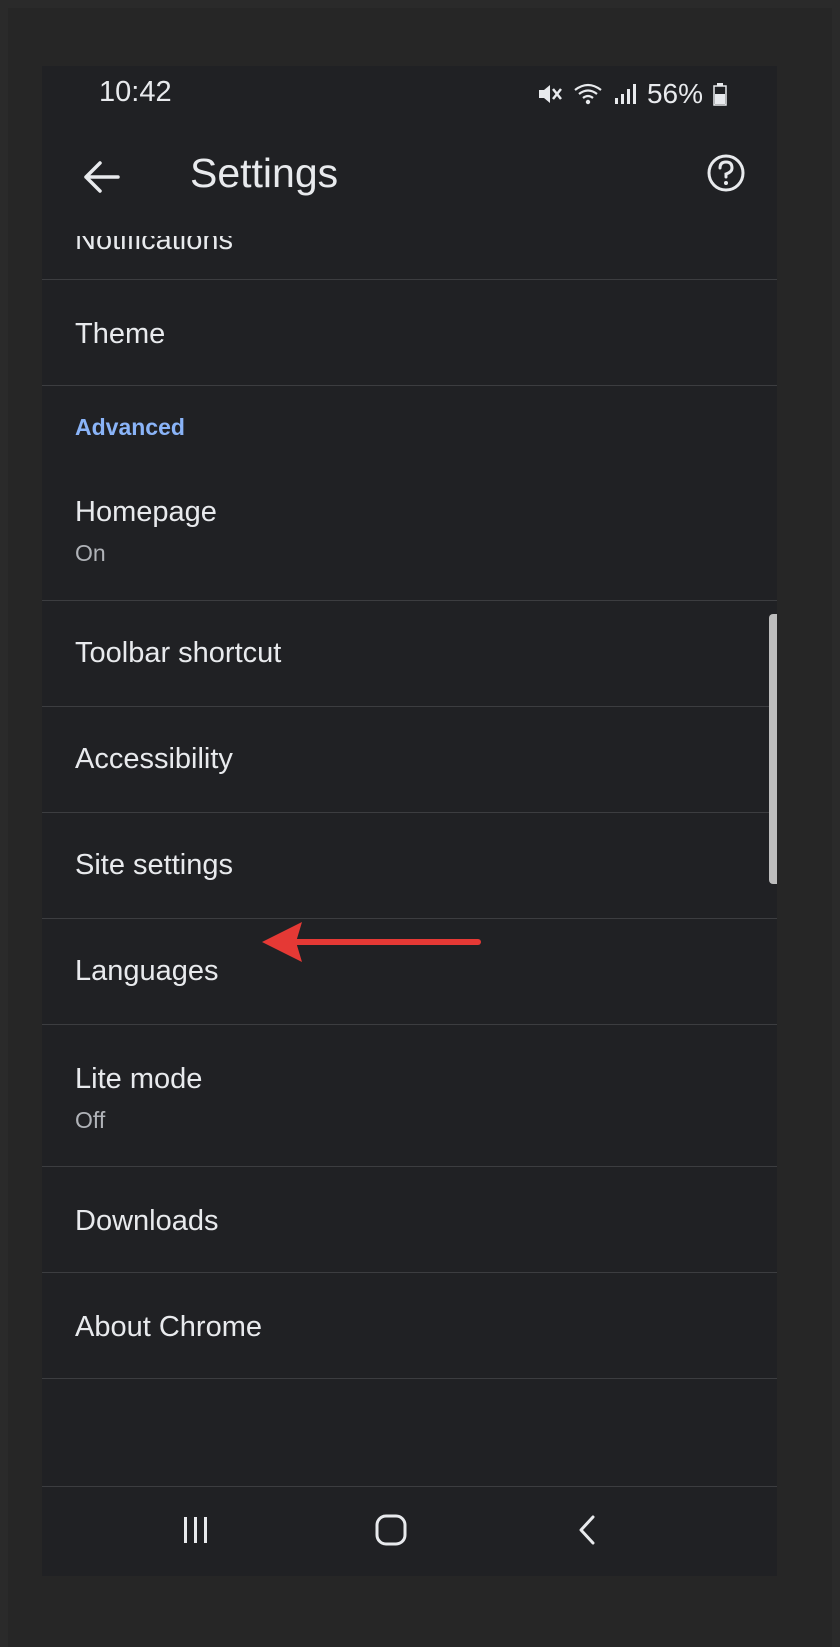 Image resolution: width=840 pixels, height=1647 pixels. What do you see at coordinates (409, 95) in the screenshot?
I see `status-bar: 10:42 56%` at bounding box center [409, 95].